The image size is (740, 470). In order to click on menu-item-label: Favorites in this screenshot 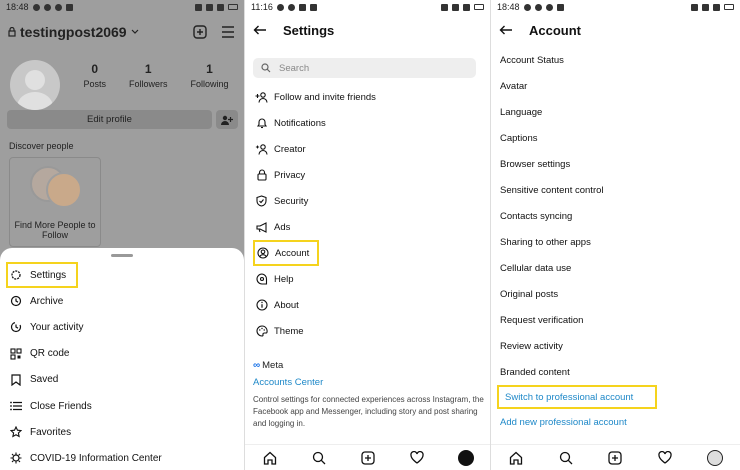, I will do `click(51, 432)`.